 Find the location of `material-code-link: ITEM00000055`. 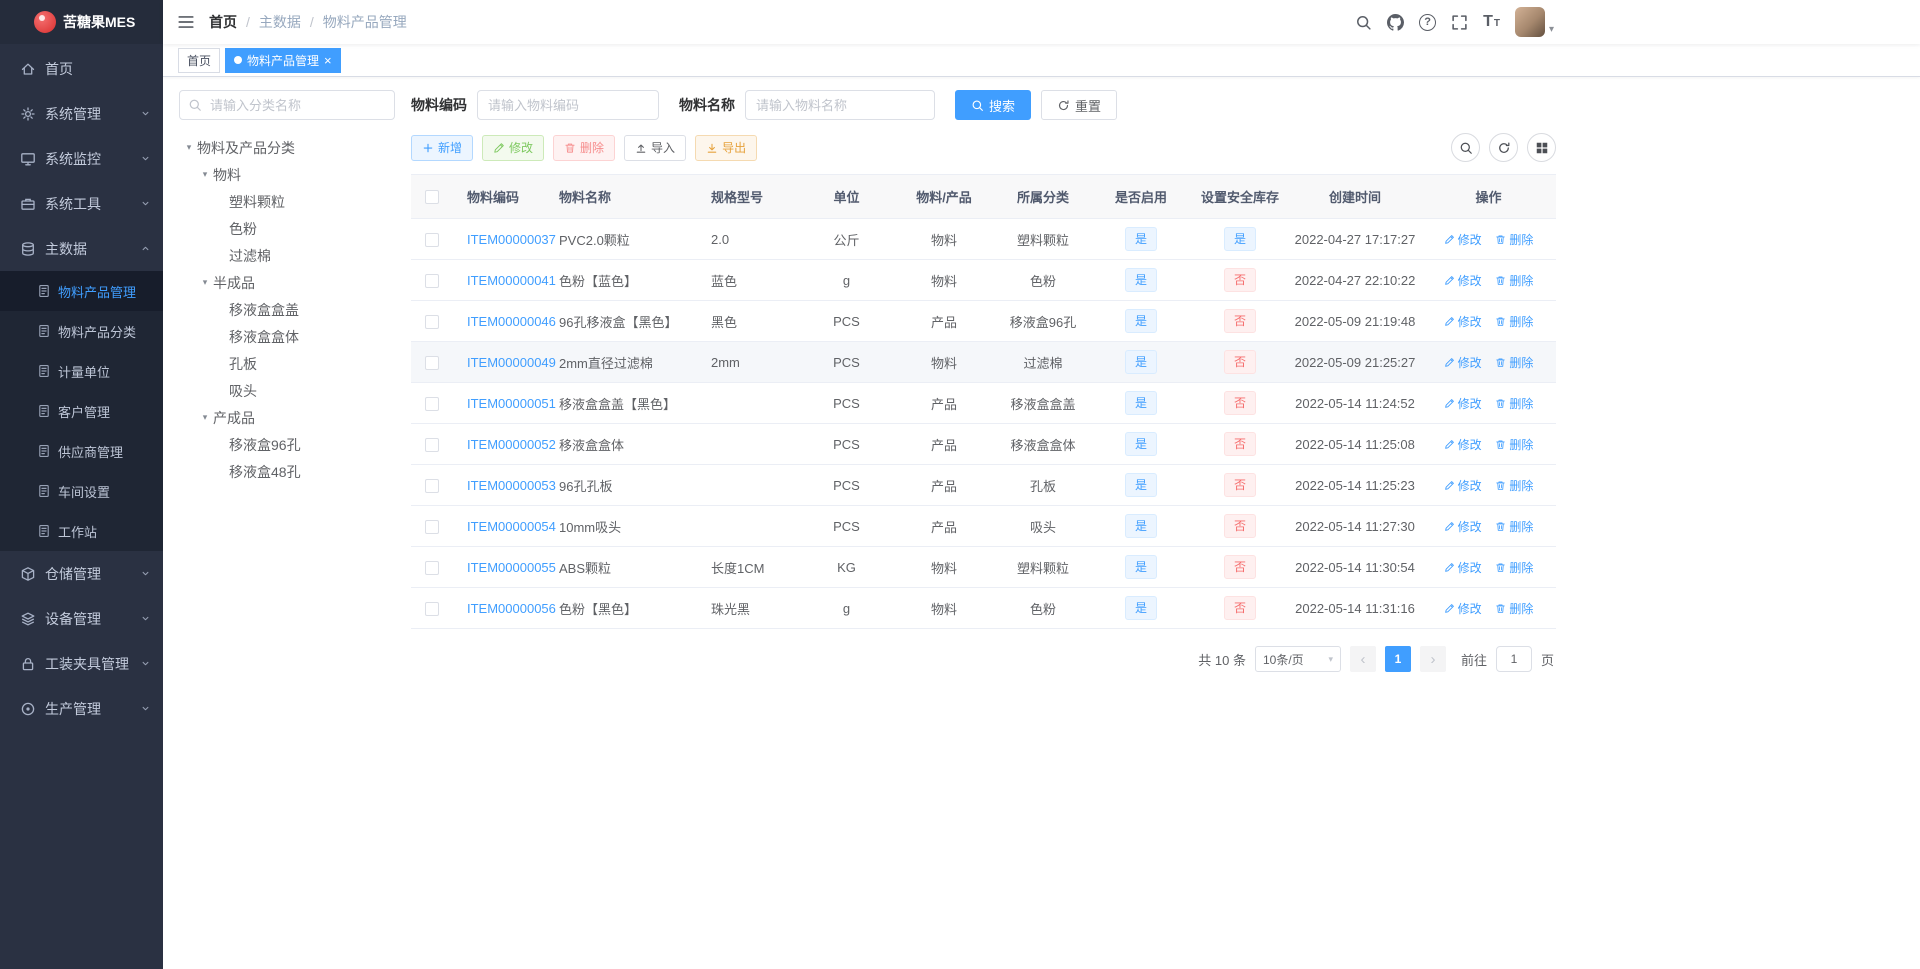

material-code-link: ITEM00000055 is located at coordinates (511, 567).